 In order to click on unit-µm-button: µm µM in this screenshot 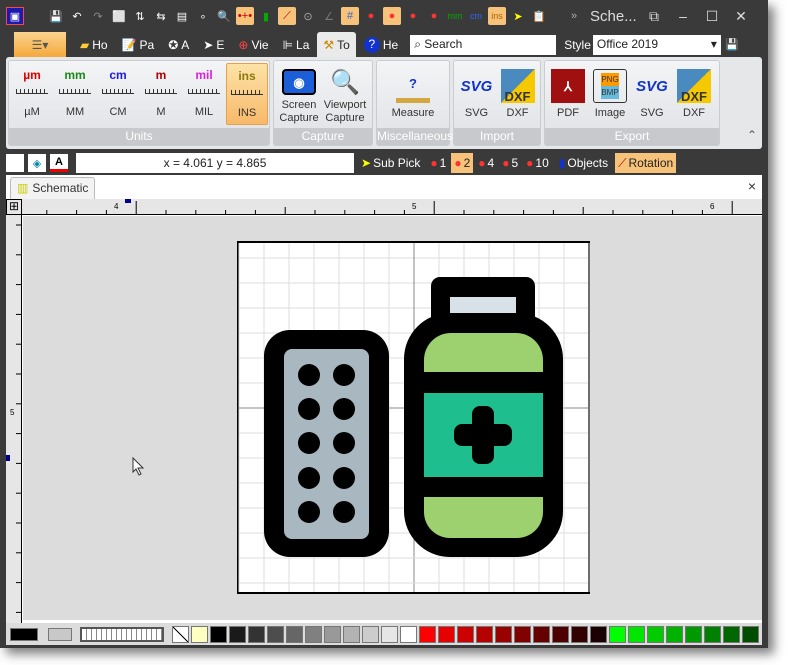, I will do `click(32, 94)`.